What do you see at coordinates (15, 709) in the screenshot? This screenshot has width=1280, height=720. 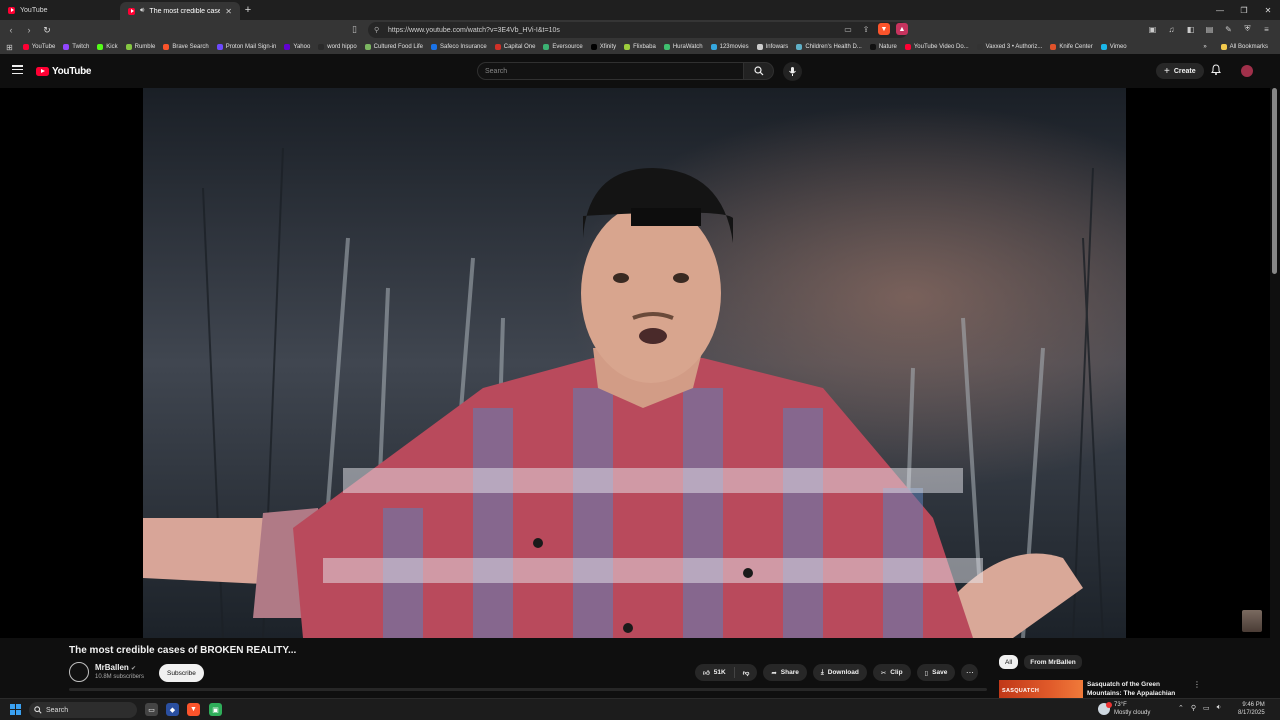 I see `windows-start-icon` at bounding box center [15, 709].